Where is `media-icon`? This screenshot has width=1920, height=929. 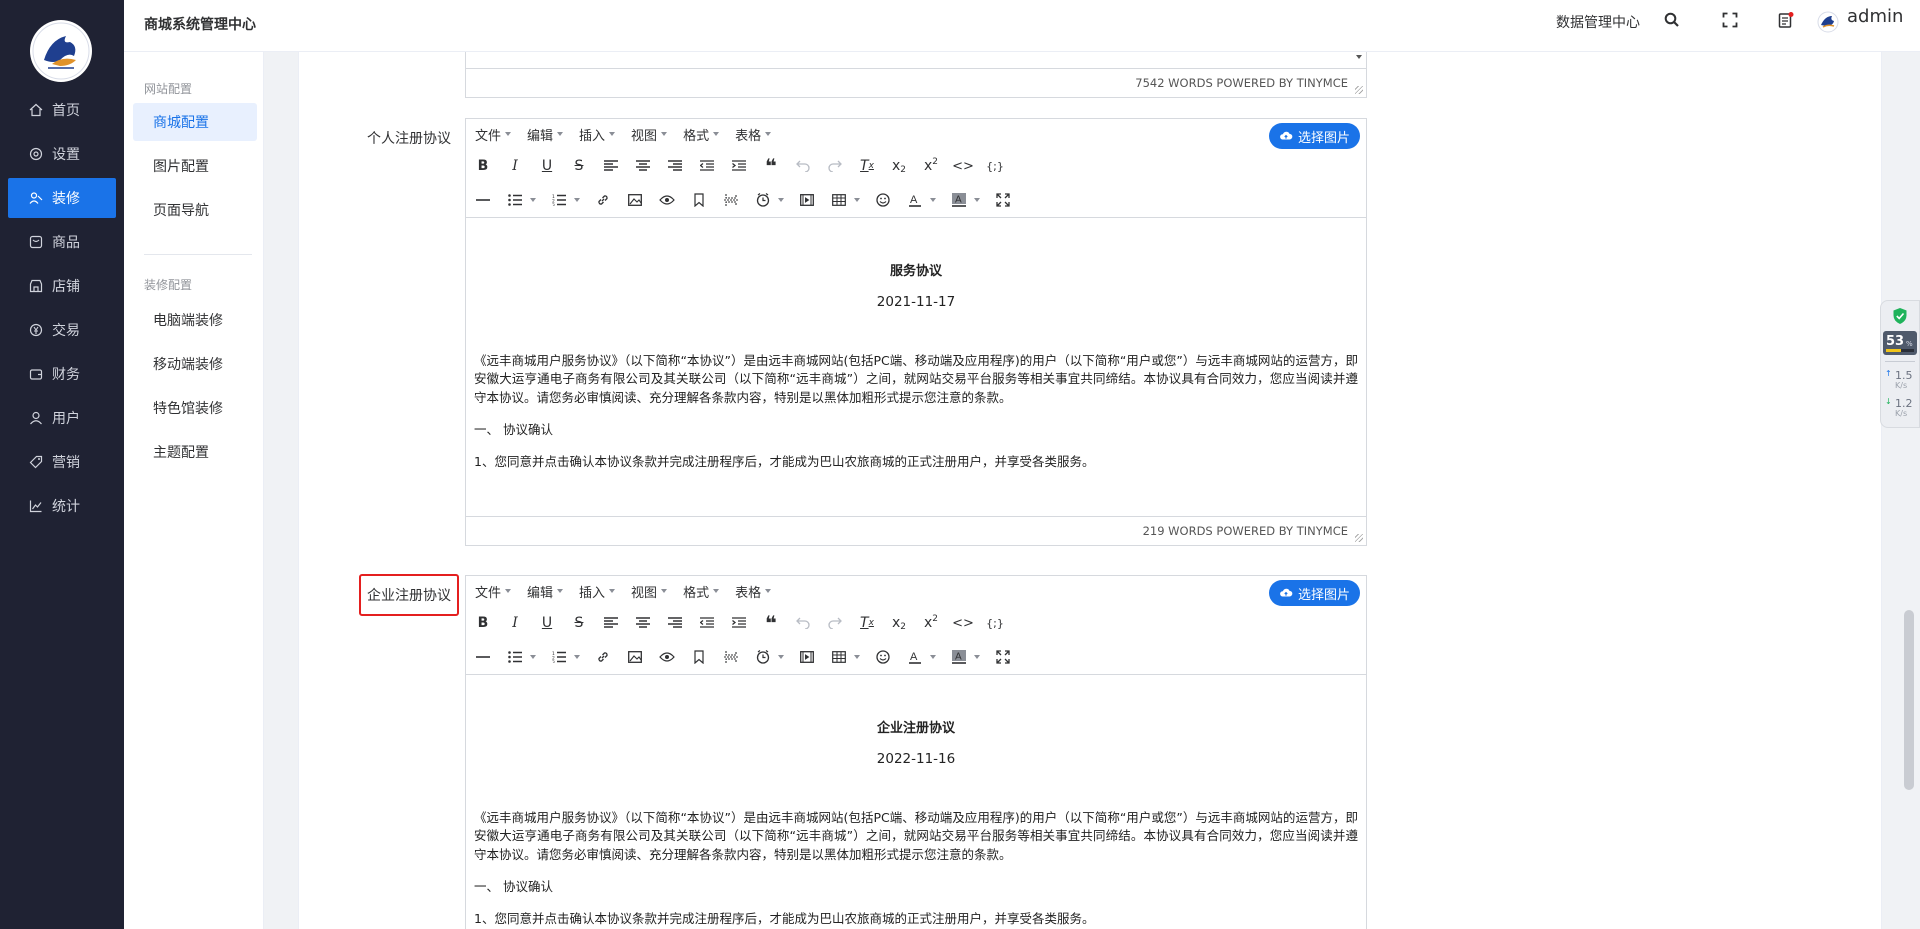 media-icon is located at coordinates (807, 657).